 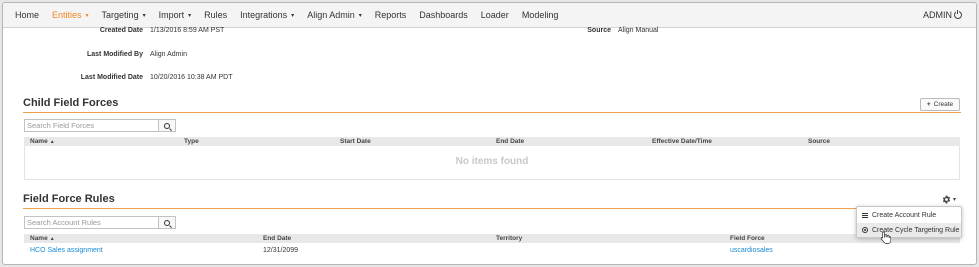 I want to click on nav-entities-label: Entities, so click(x=67, y=15).